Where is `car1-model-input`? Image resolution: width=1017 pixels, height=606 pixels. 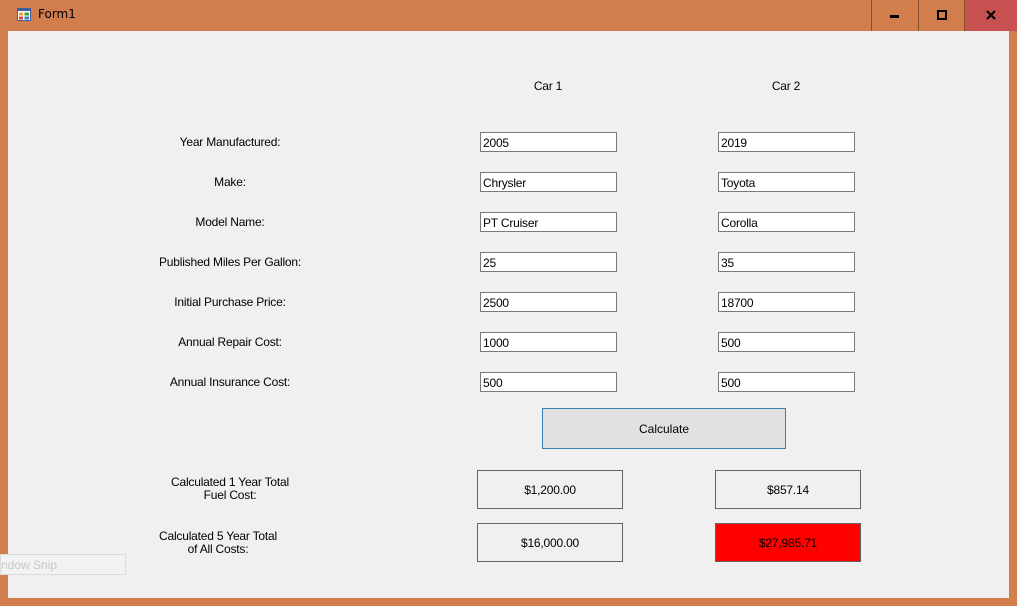 car1-model-input is located at coordinates (548, 222).